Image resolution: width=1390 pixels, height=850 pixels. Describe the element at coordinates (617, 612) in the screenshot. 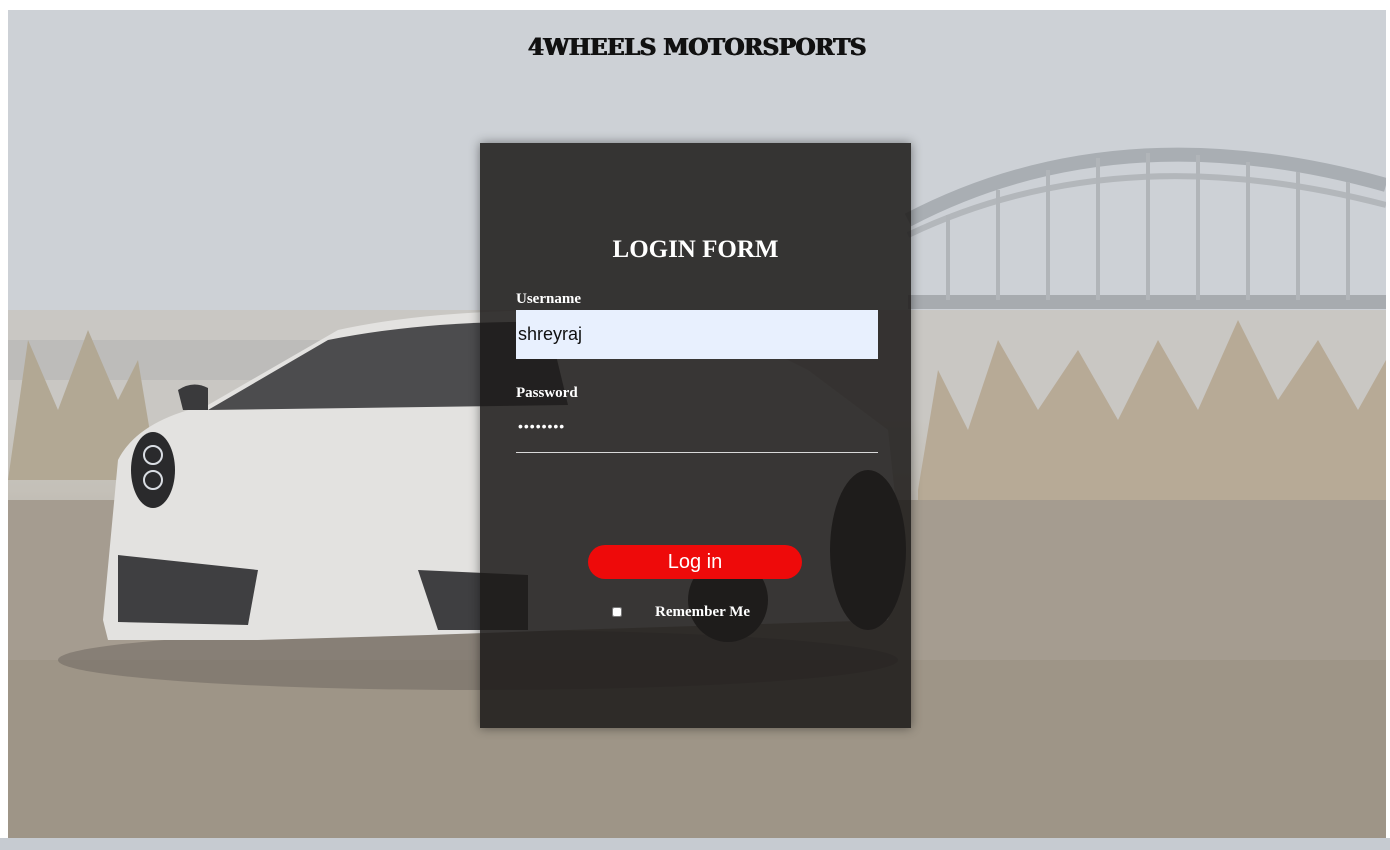

I see `remember-me-checkbox` at that location.